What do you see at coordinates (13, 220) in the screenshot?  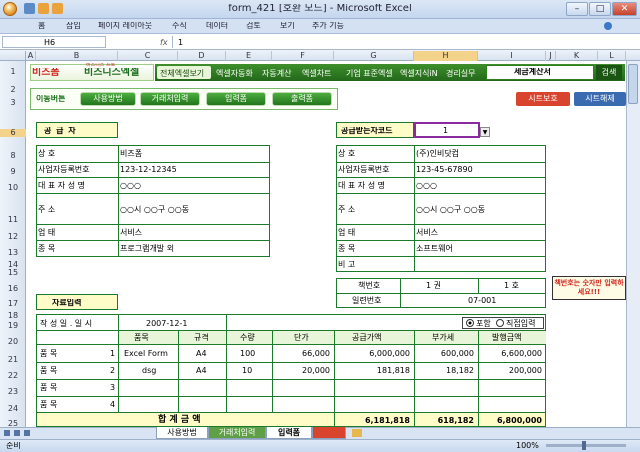 I see `row-11: 11` at bounding box center [13, 220].